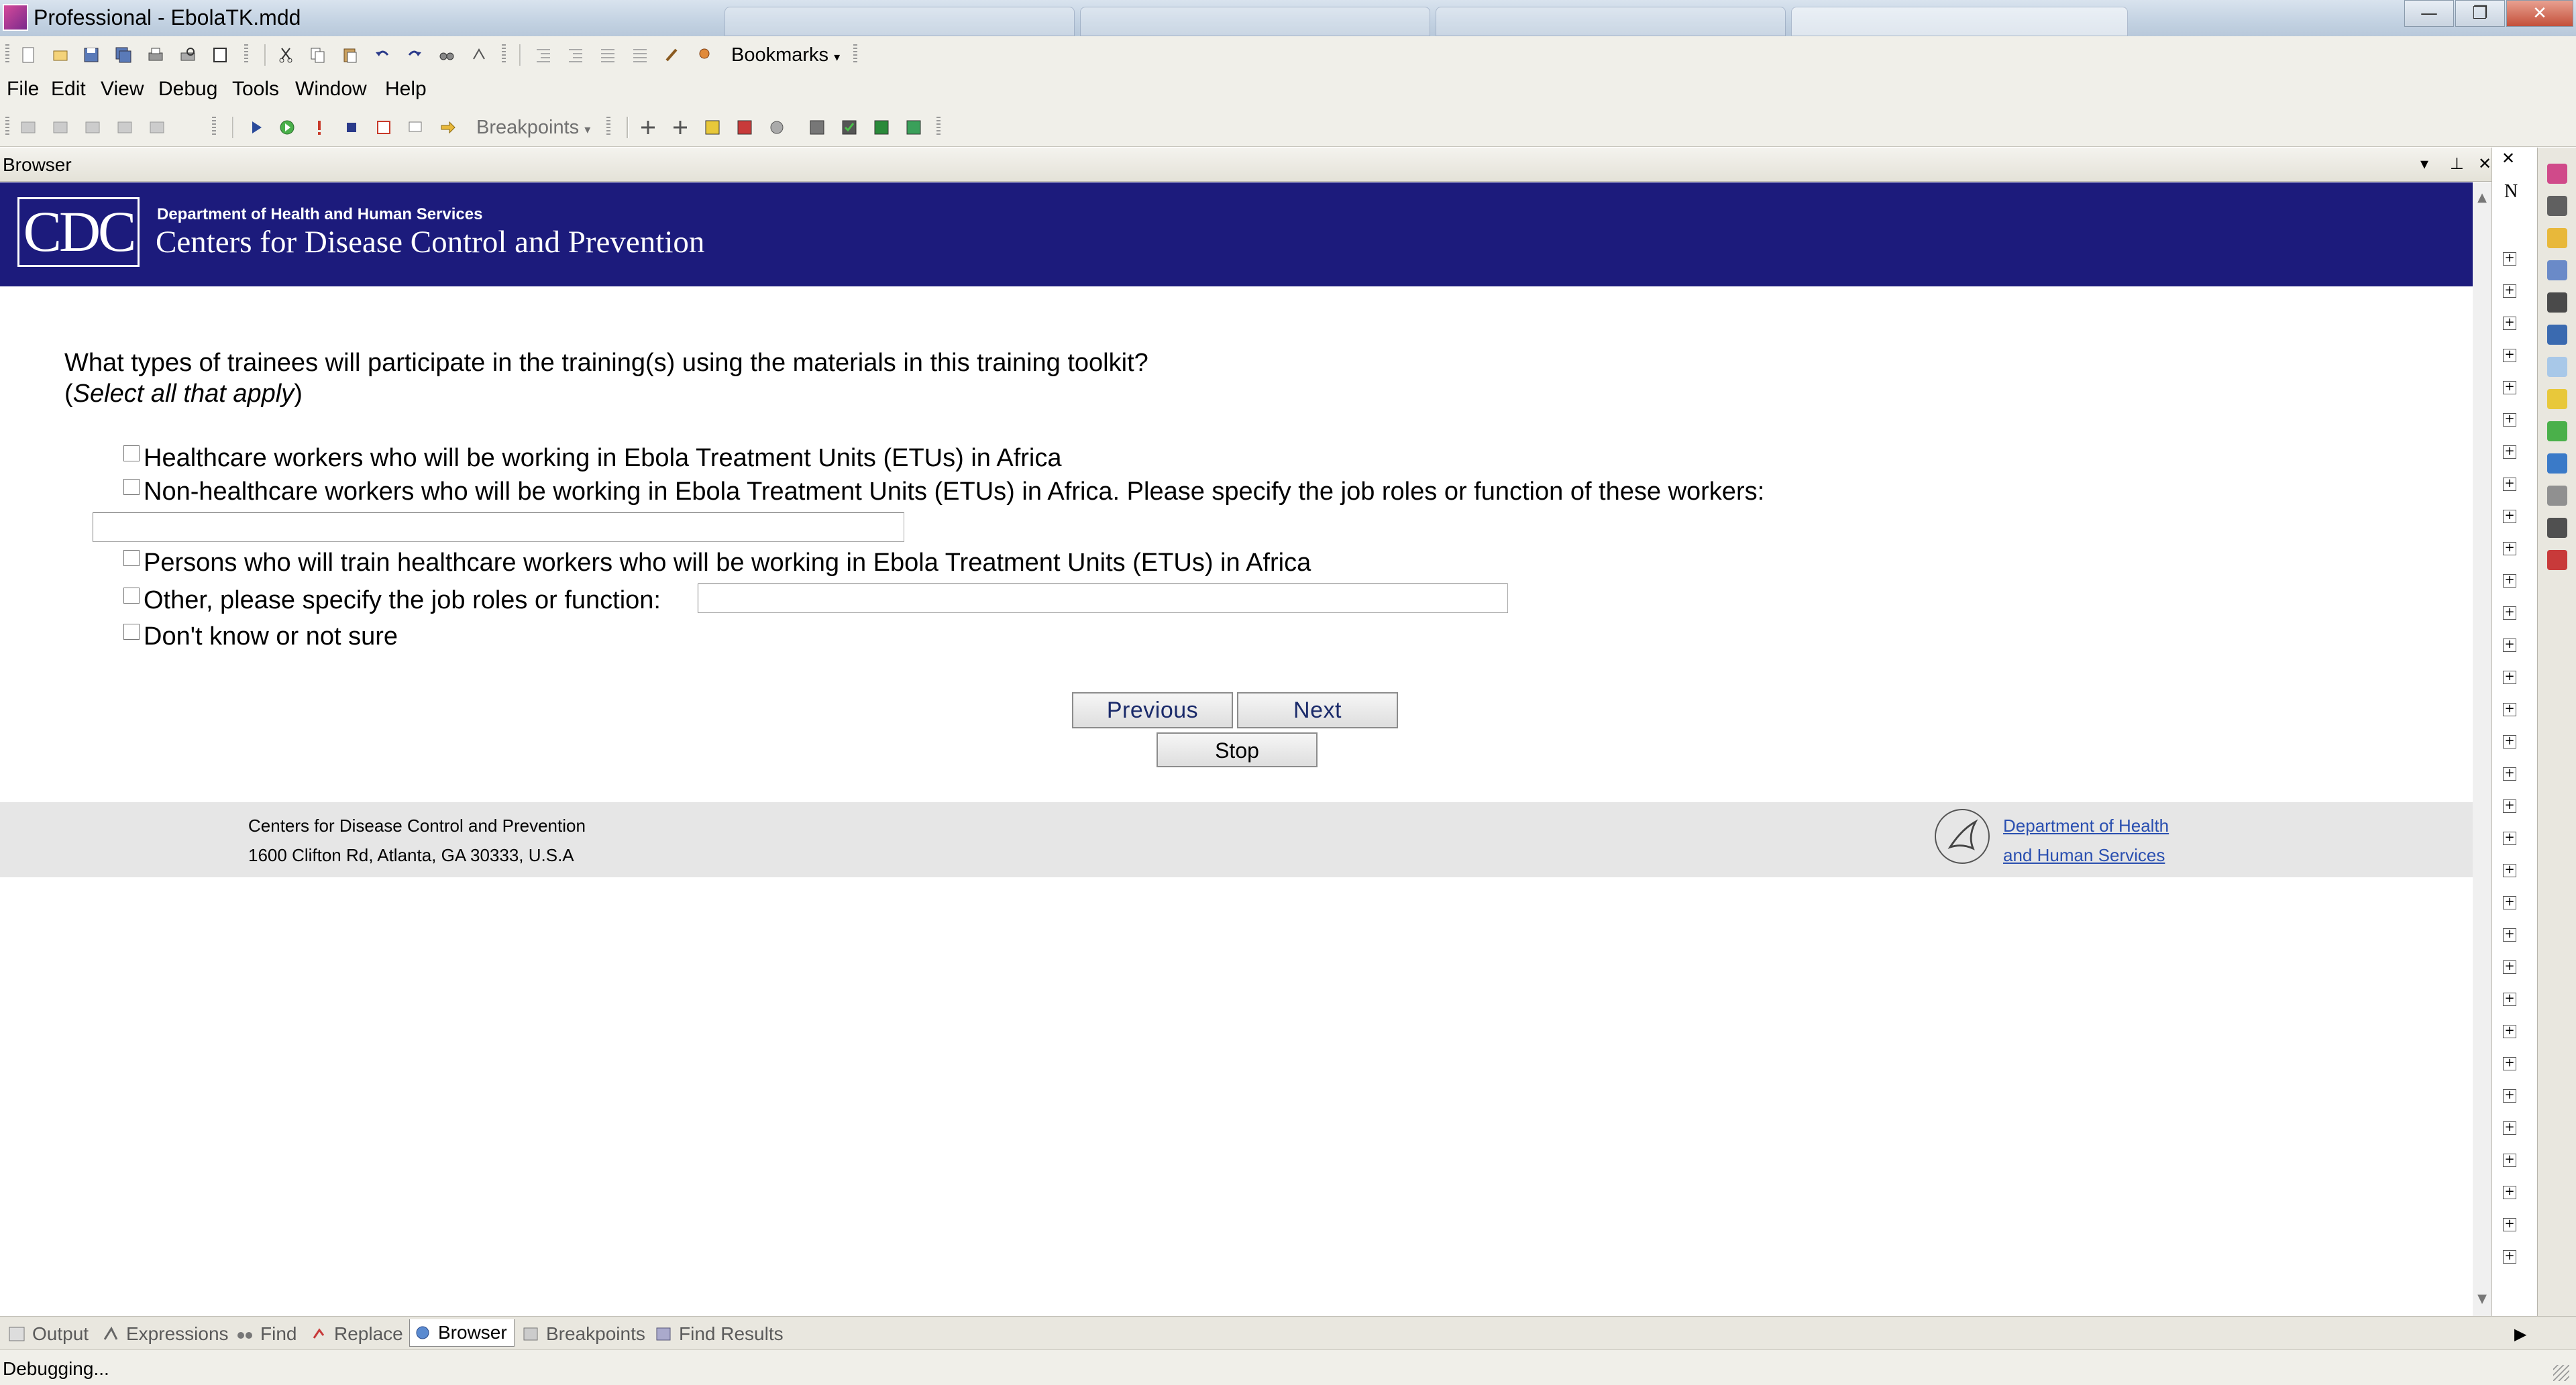  What do you see at coordinates (406, 89) in the screenshot?
I see `menu-help: Help` at bounding box center [406, 89].